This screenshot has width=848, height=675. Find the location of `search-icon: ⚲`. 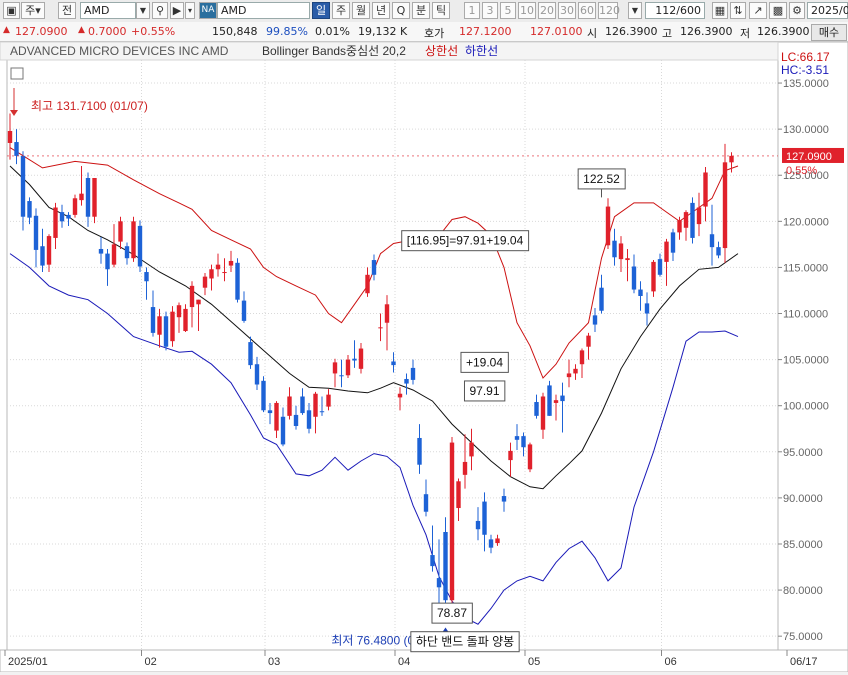

search-icon: ⚲ is located at coordinates (160, 10).